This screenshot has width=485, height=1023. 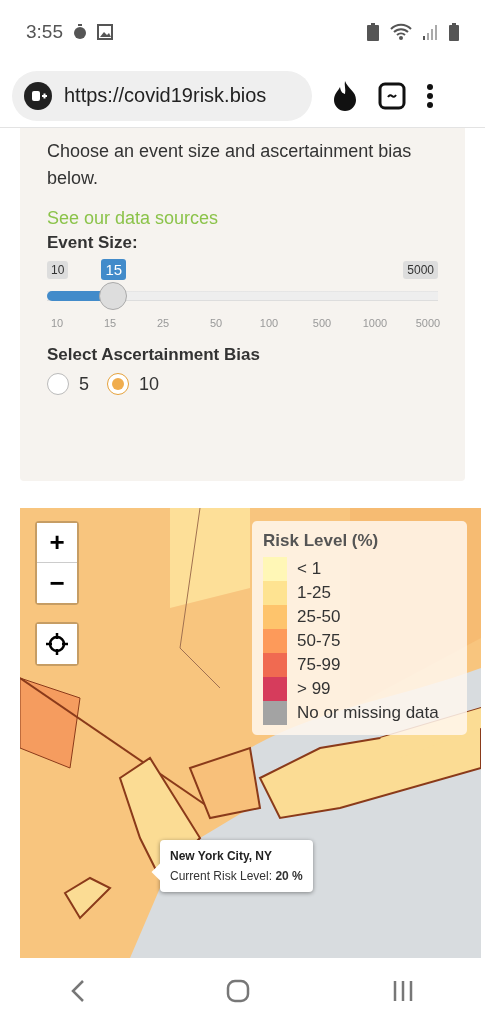 I want to click on tick-label: 1000, so click(x=375, y=323).